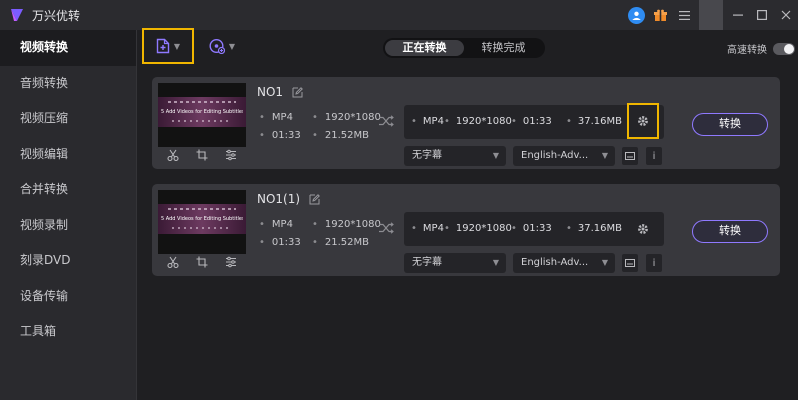  I want to click on window-controls, so click(711, 15).